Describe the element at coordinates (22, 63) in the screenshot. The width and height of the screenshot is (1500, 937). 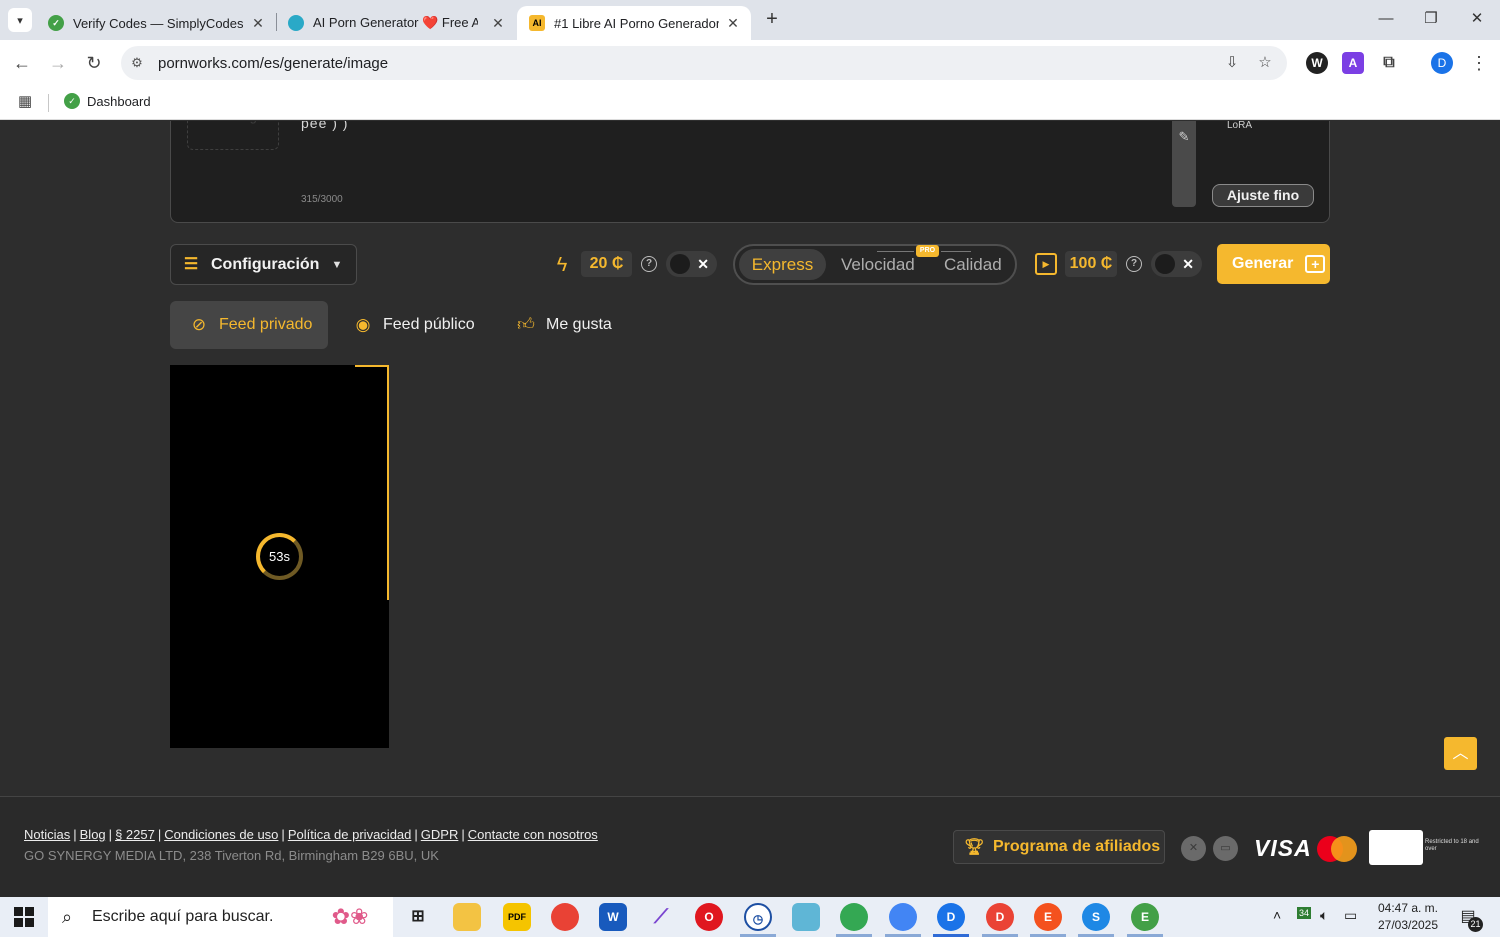
I see `back-arrow-icon: ←` at that location.